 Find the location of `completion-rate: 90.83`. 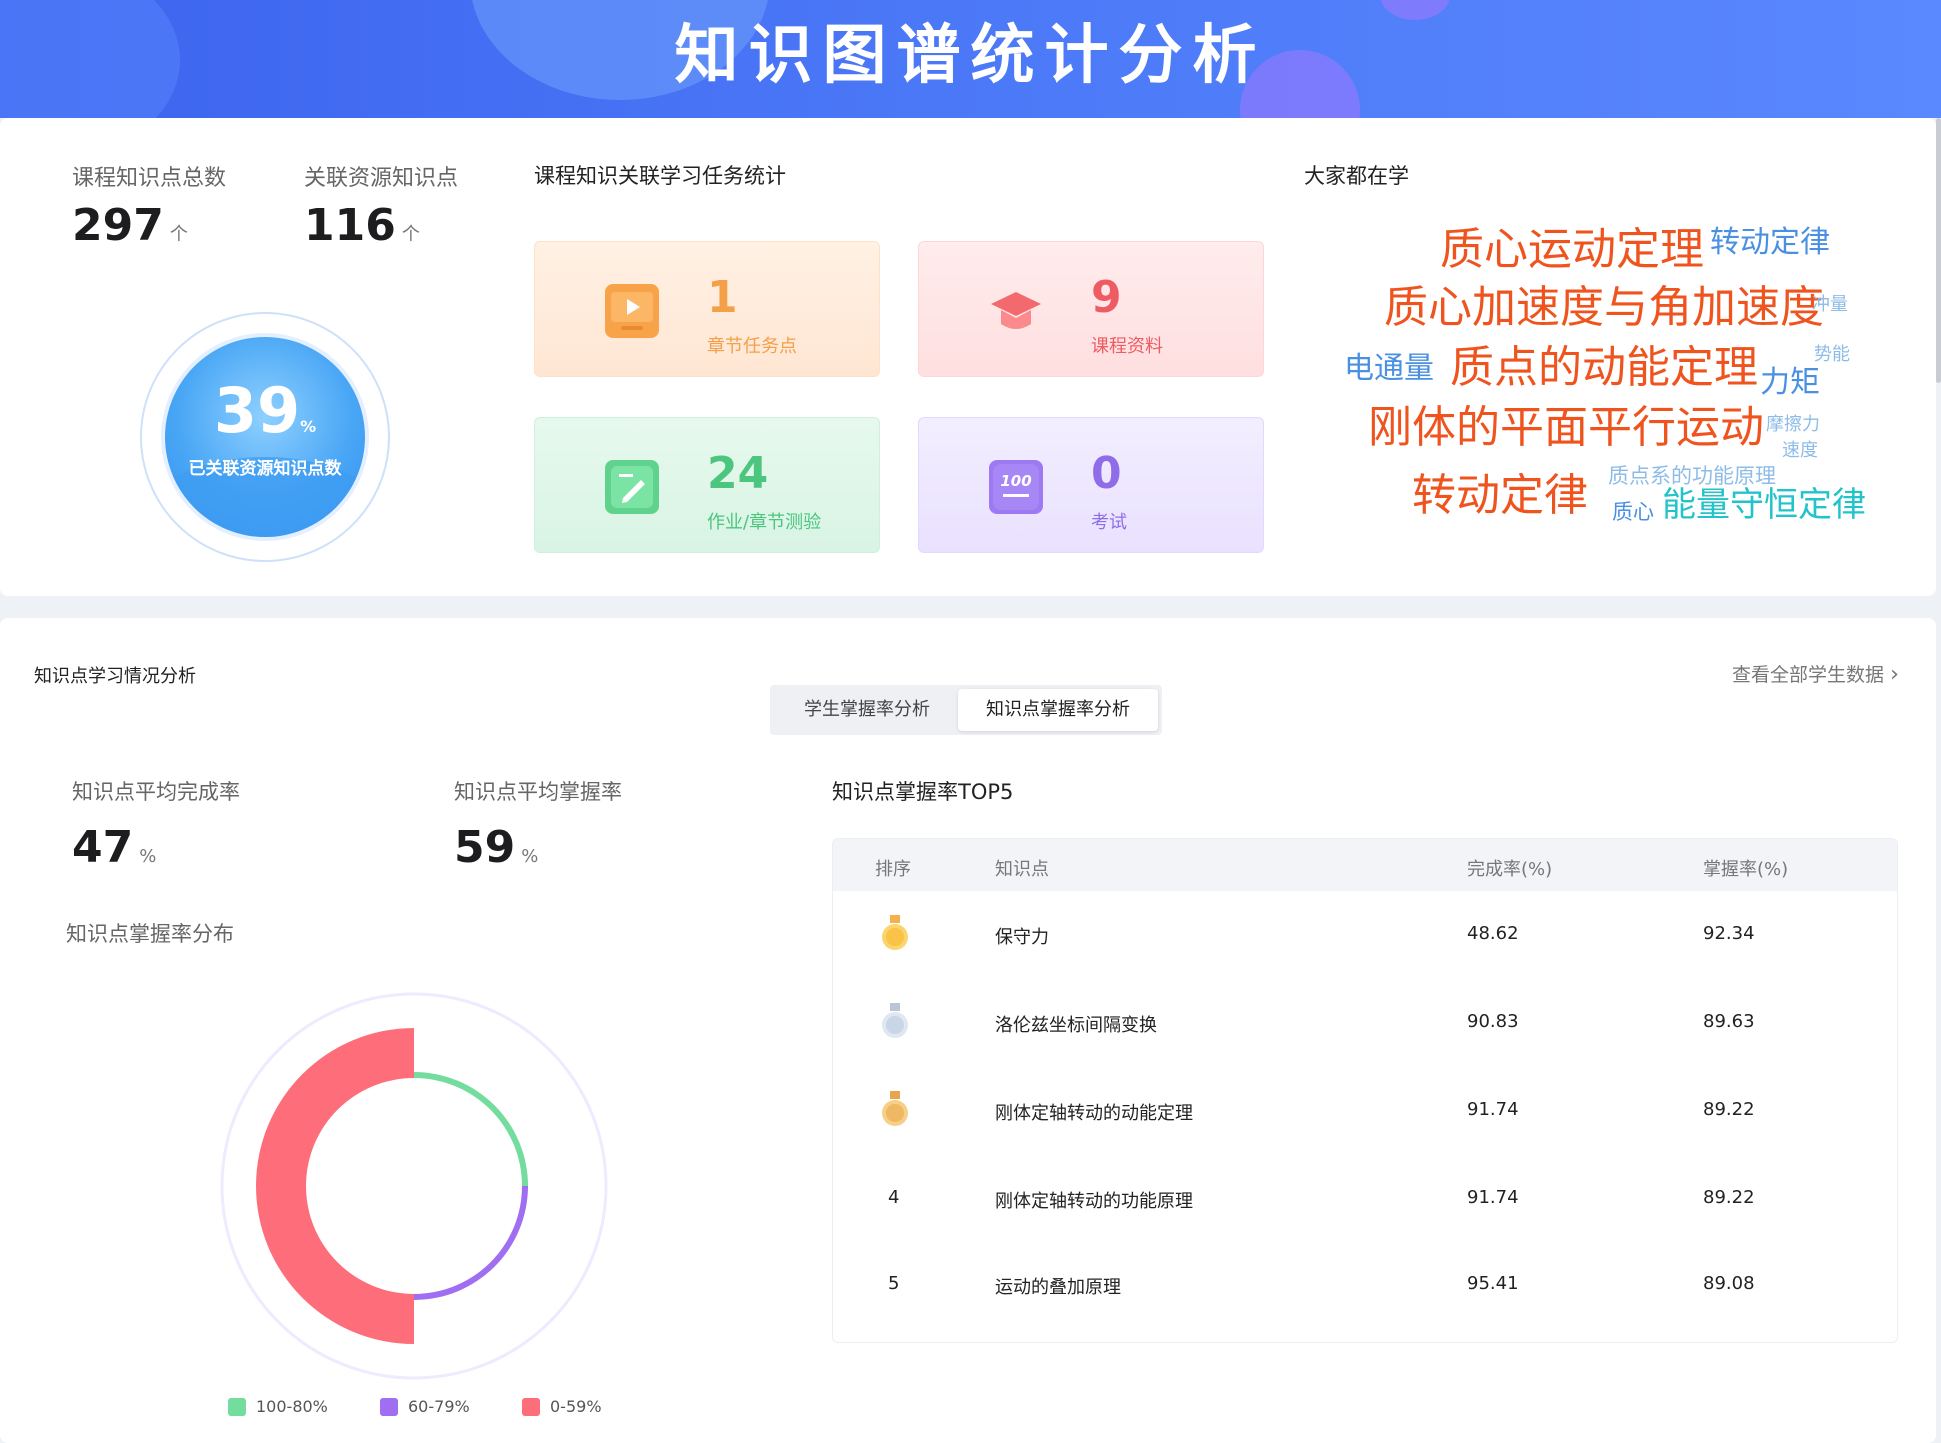

completion-rate: 90.83 is located at coordinates (1493, 1021).